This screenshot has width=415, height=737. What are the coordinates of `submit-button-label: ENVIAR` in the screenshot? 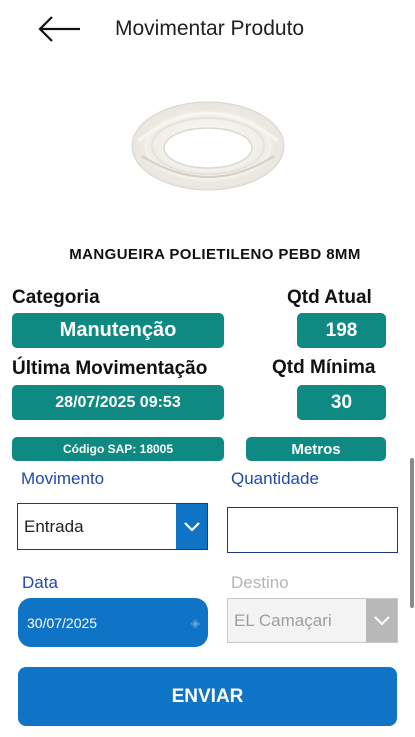 It's located at (207, 696).